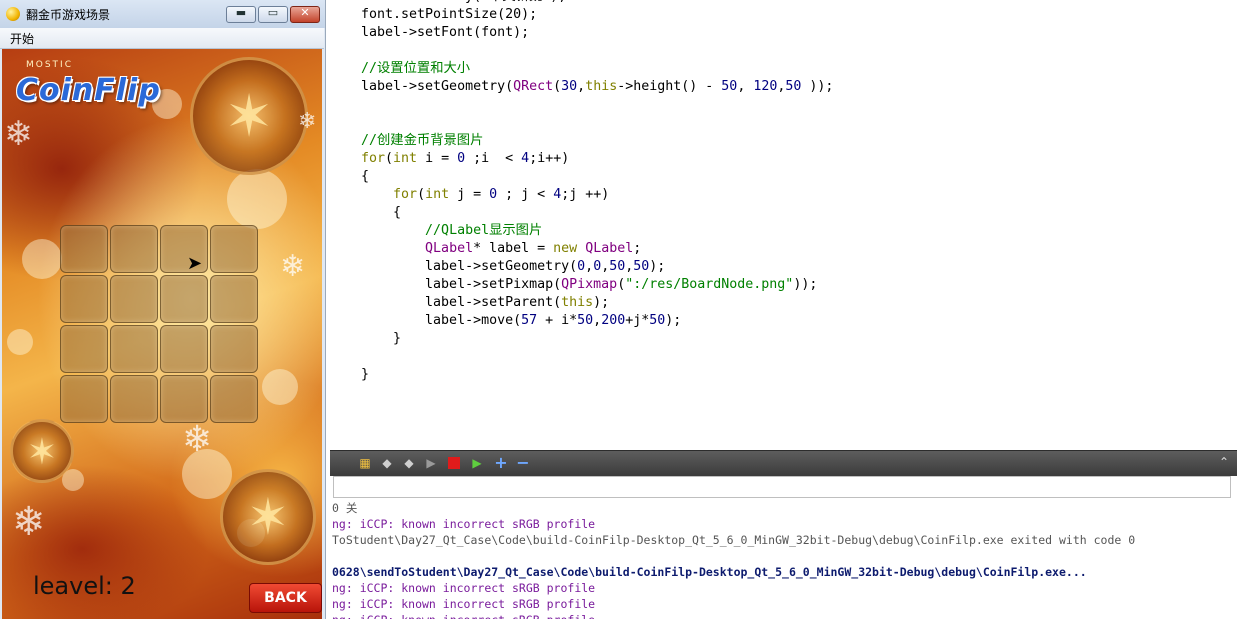  Describe the element at coordinates (484, 230) in the screenshot. I see `code-token: //QLabel显示图片` at that location.